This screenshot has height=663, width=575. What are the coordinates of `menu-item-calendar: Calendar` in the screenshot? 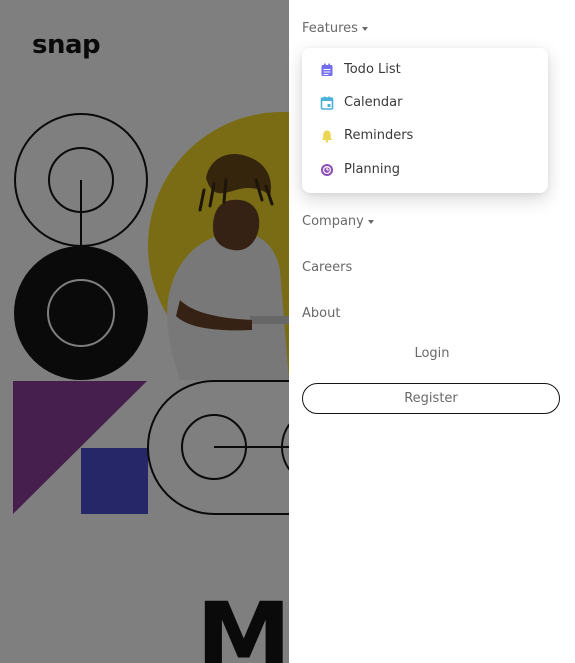 It's located at (361, 102).